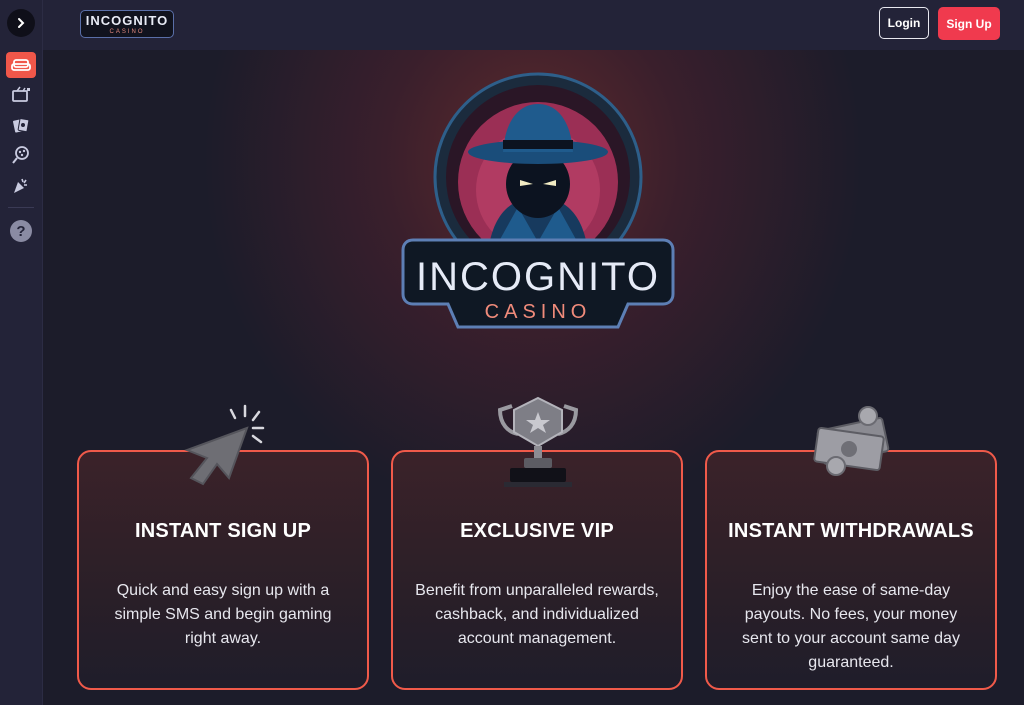  What do you see at coordinates (223, 531) in the screenshot?
I see `feature-title: INSTANT SIGN UP` at bounding box center [223, 531].